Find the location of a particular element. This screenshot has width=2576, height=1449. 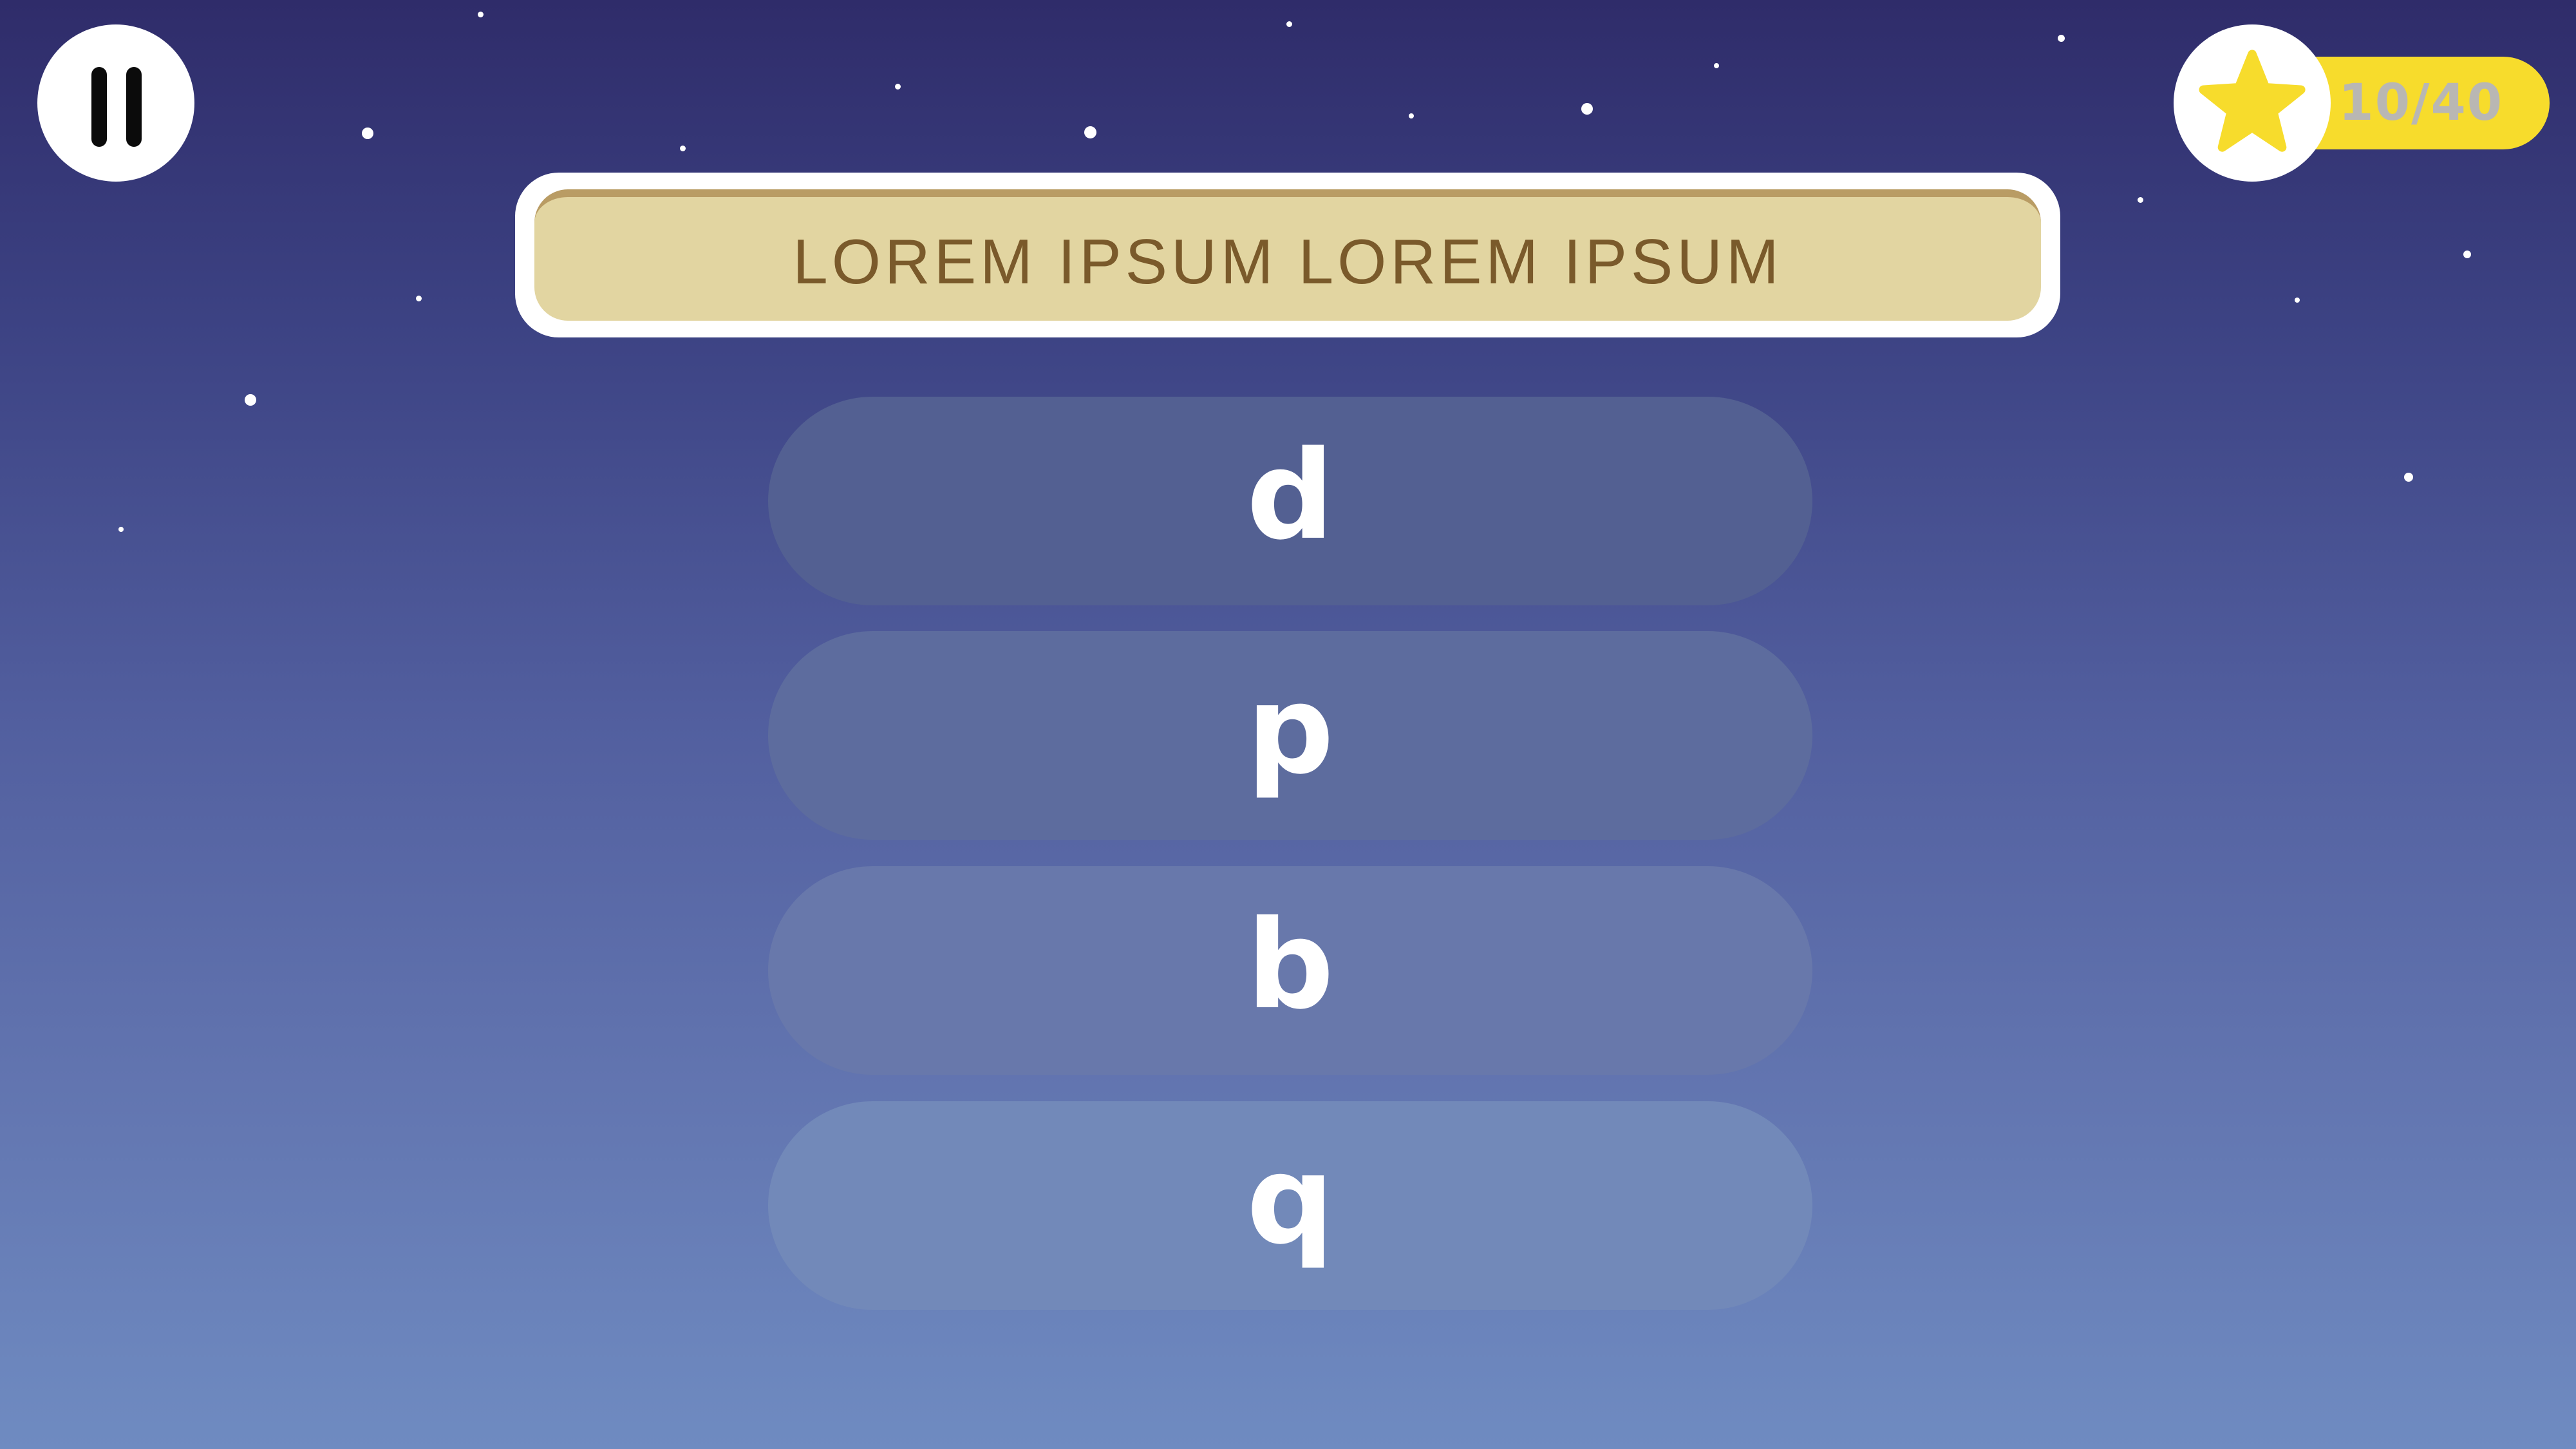

pause-button is located at coordinates (115, 103).